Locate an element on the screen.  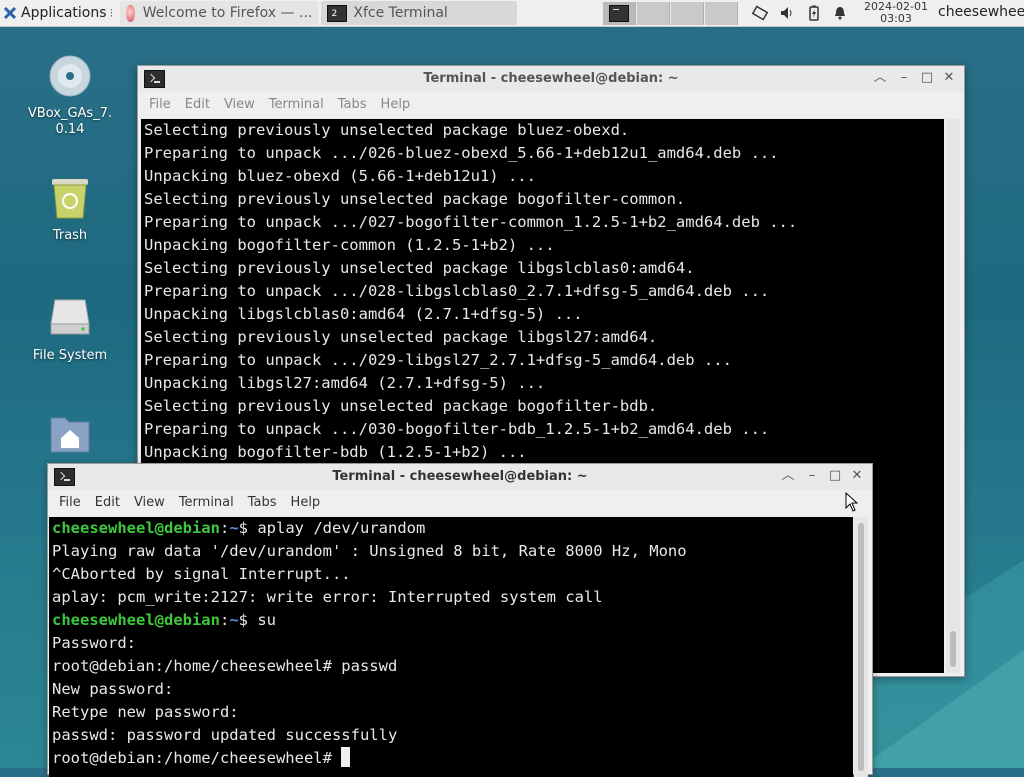
xfce-logo-icon is located at coordinates (10, 13).